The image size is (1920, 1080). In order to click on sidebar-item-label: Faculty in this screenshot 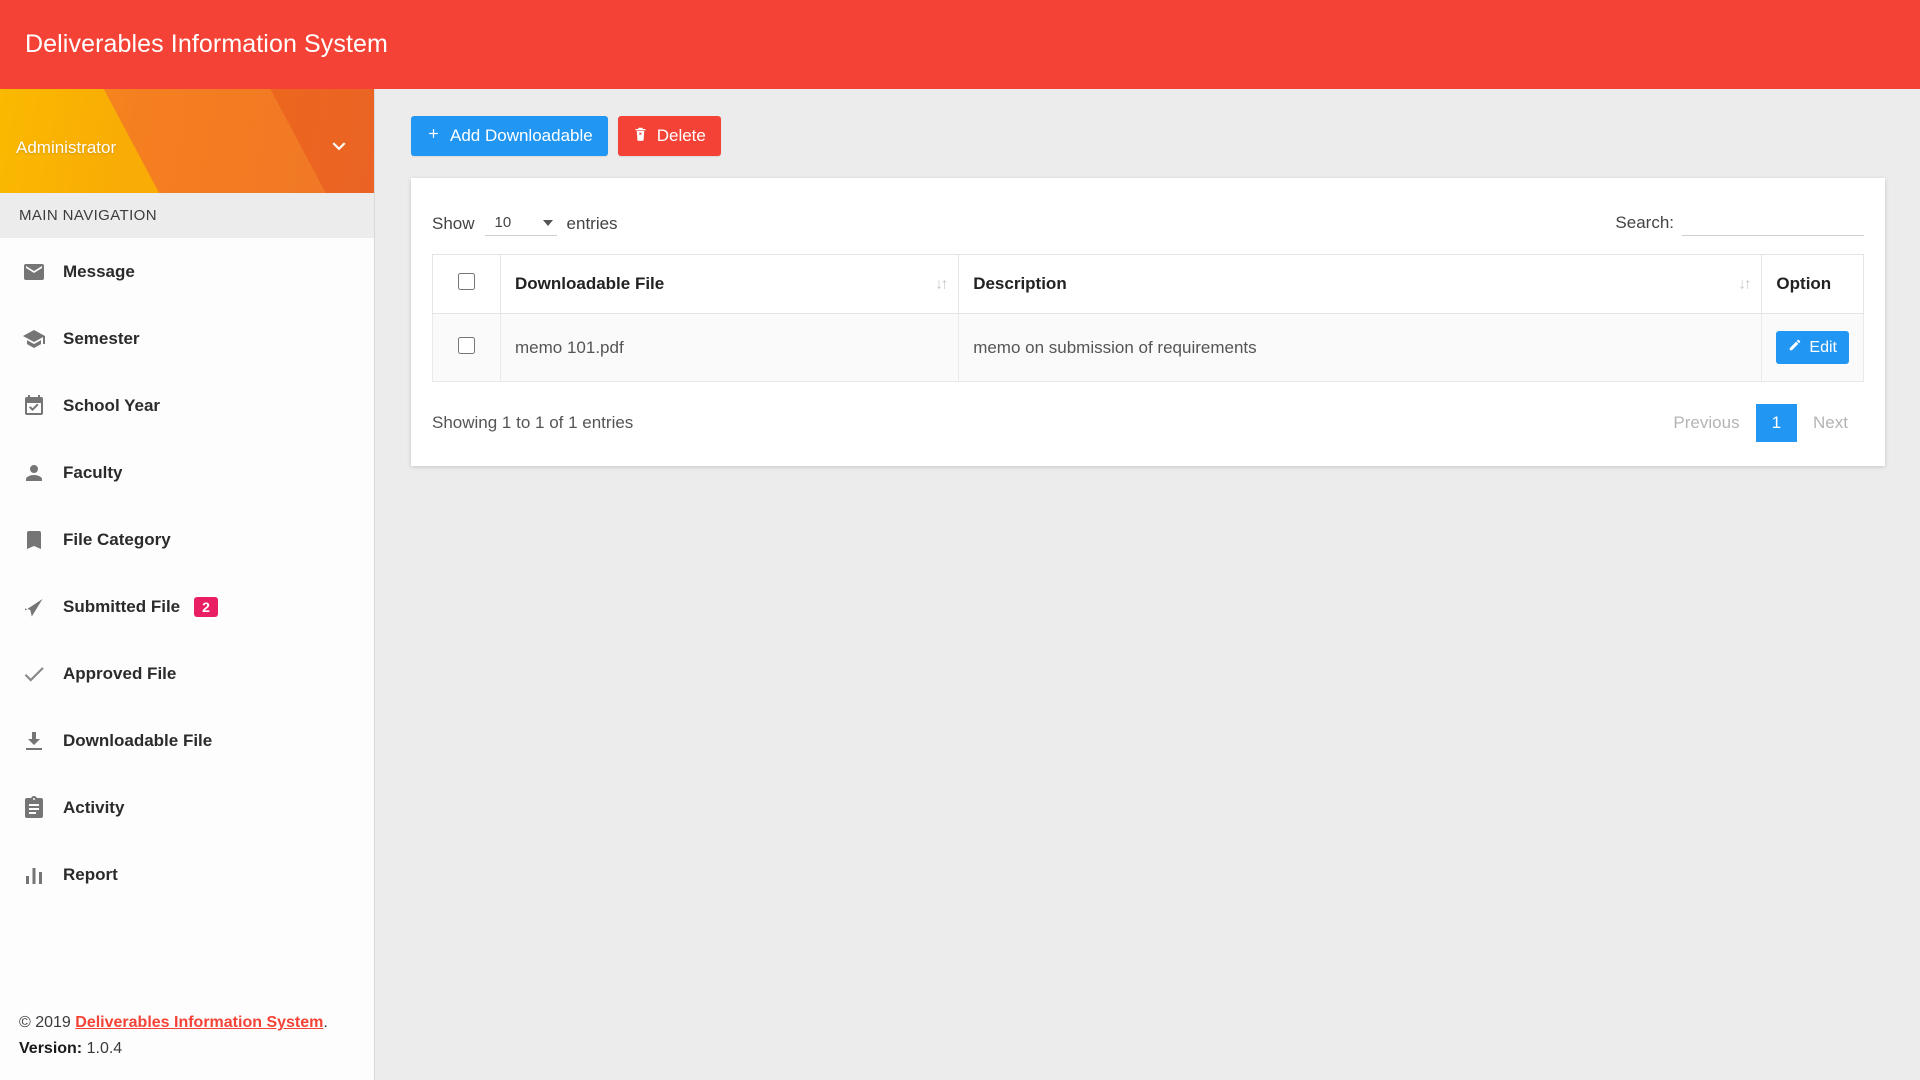, I will do `click(93, 472)`.